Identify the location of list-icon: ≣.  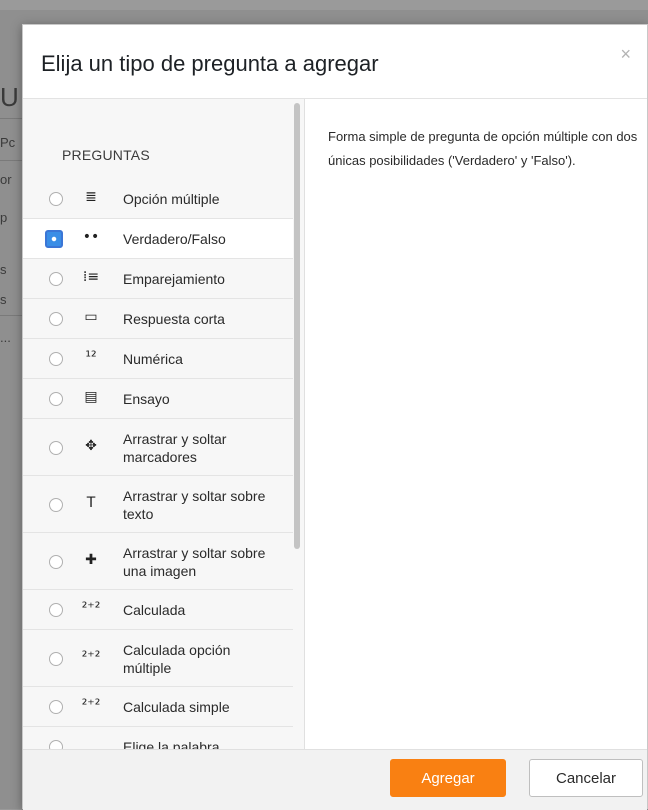
(91, 197).